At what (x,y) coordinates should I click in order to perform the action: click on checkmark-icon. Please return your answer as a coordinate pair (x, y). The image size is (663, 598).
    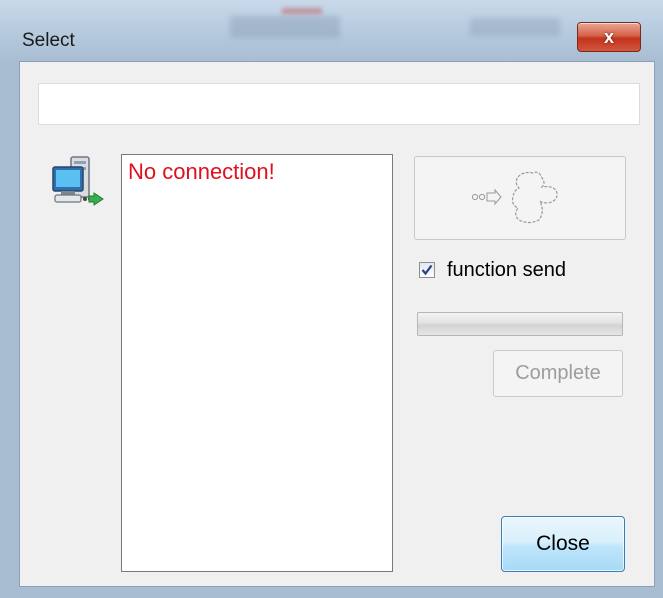
    Looking at the image, I should click on (427, 270).